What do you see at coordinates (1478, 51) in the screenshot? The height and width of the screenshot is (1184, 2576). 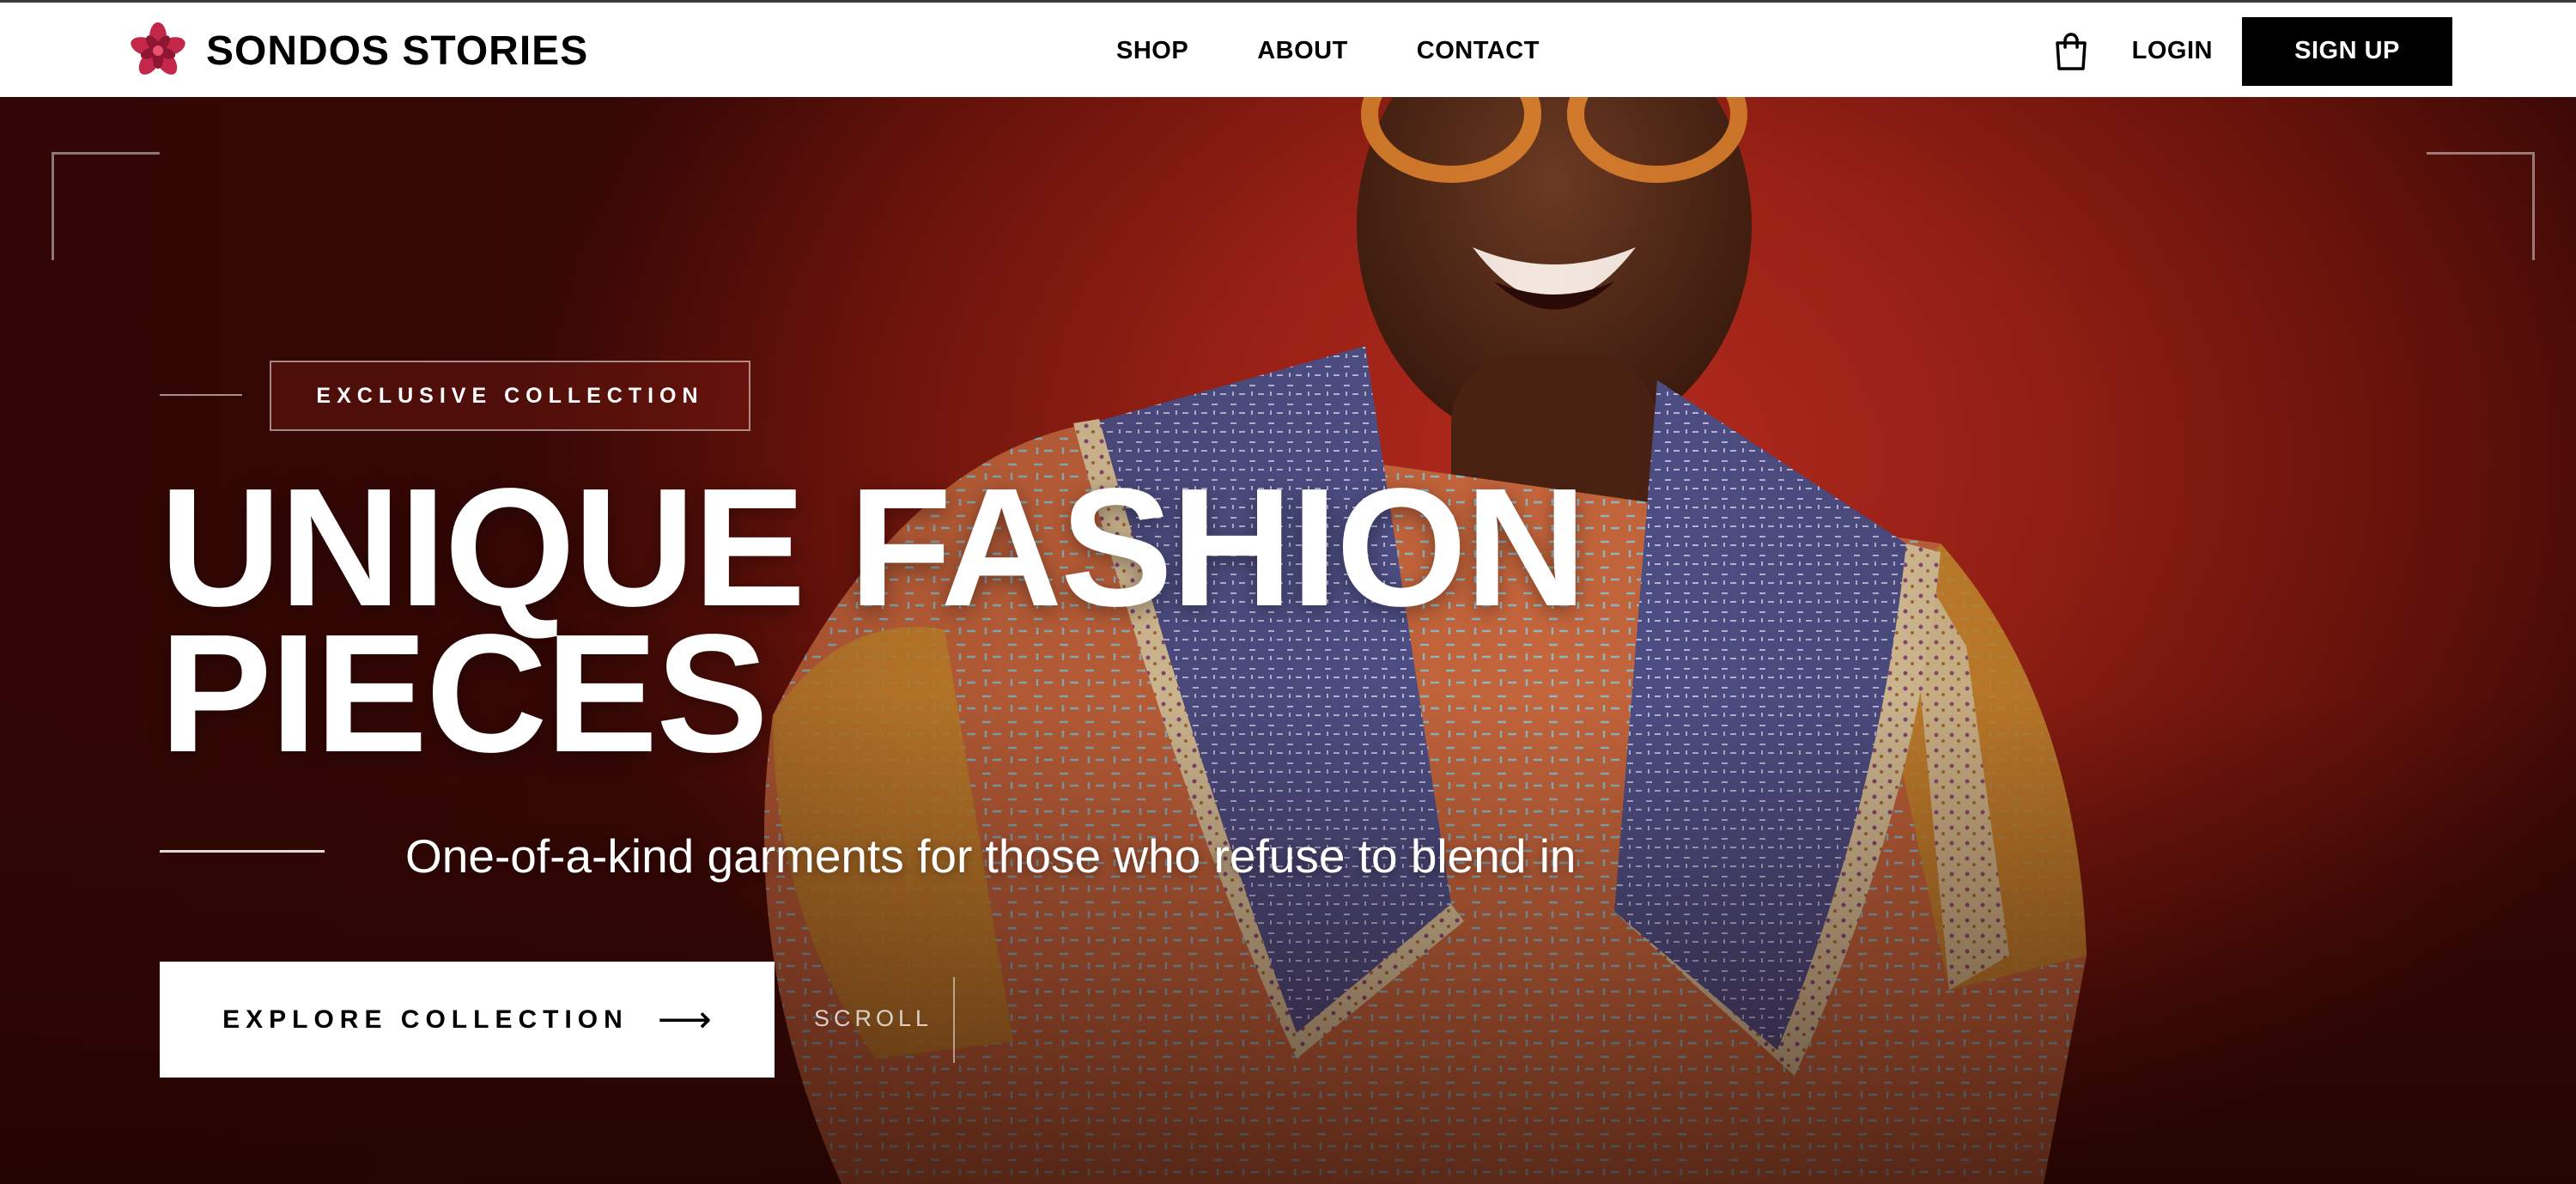 I see `nav-link-contact: CONTACT` at bounding box center [1478, 51].